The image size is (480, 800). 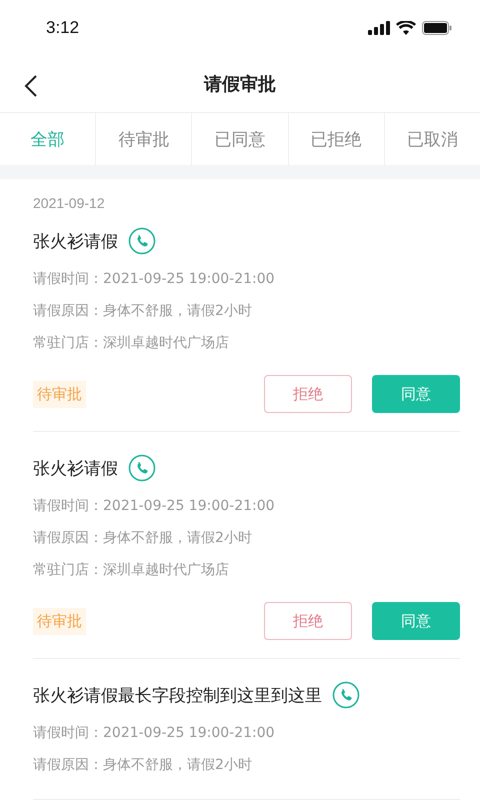 What do you see at coordinates (177, 695) in the screenshot?
I see `request-title: 张火衫请假最长字段控制到这里到这里` at bounding box center [177, 695].